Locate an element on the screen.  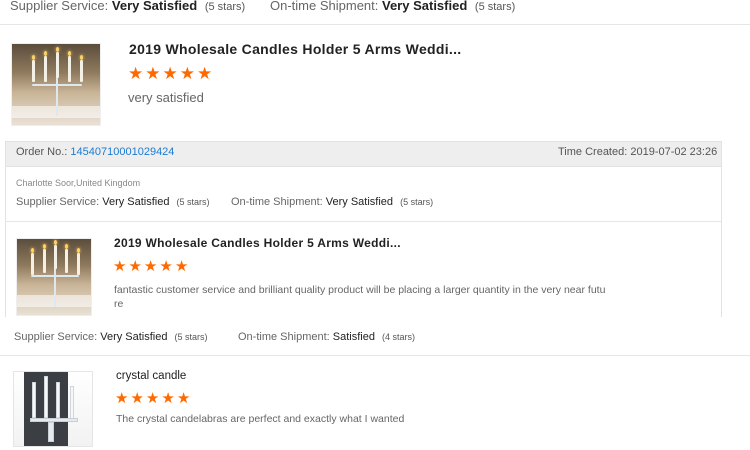
buyer-location: Charlotte Soor,United Kingdom is located at coordinates (78, 183).